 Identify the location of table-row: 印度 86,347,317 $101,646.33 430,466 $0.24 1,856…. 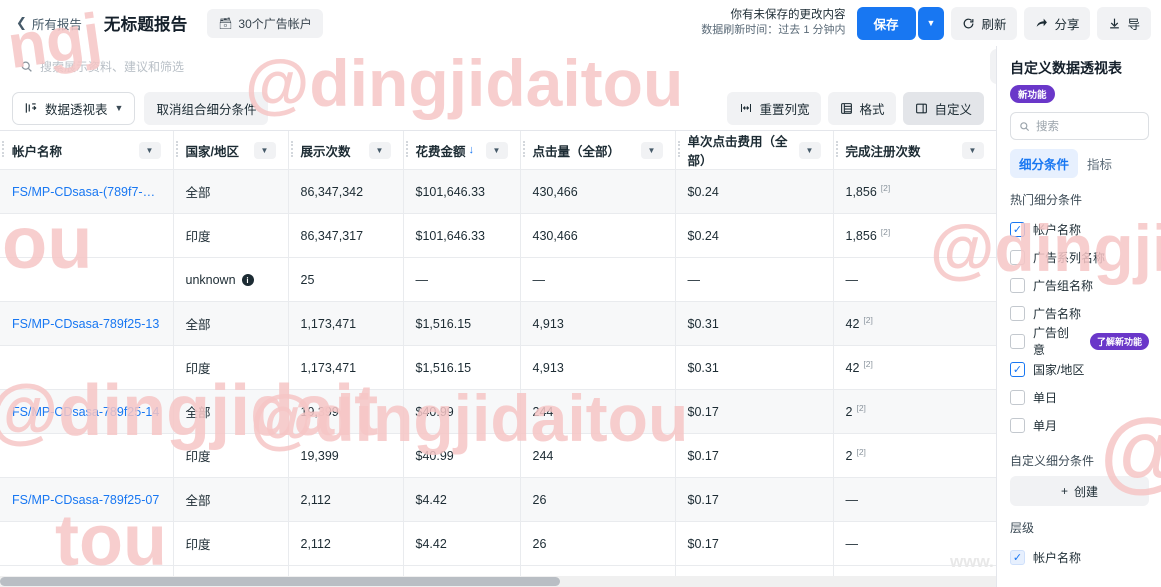
(498, 235).